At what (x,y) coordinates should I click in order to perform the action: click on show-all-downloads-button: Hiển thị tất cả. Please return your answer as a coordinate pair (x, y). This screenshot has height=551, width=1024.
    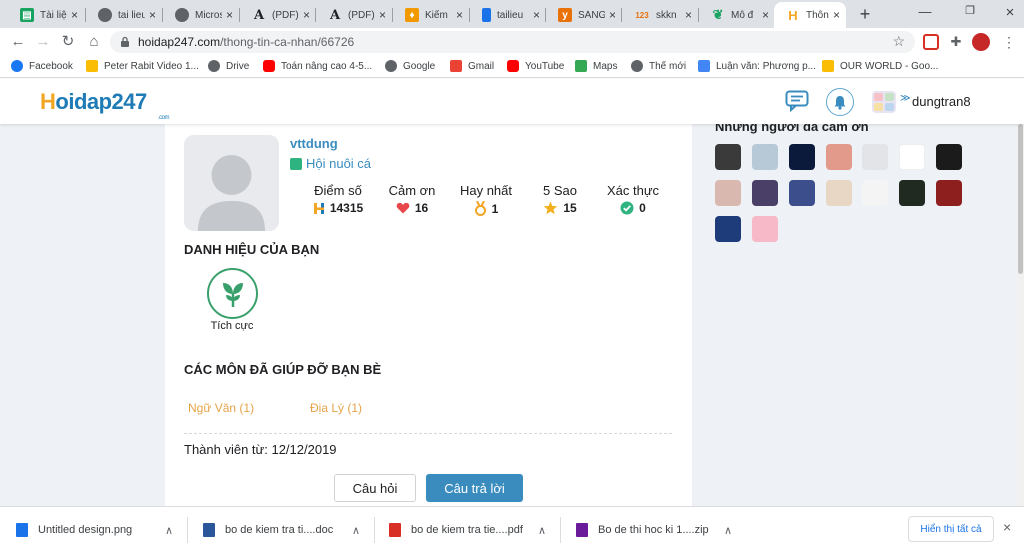
    Looking at the image, I should click on (951, 529).